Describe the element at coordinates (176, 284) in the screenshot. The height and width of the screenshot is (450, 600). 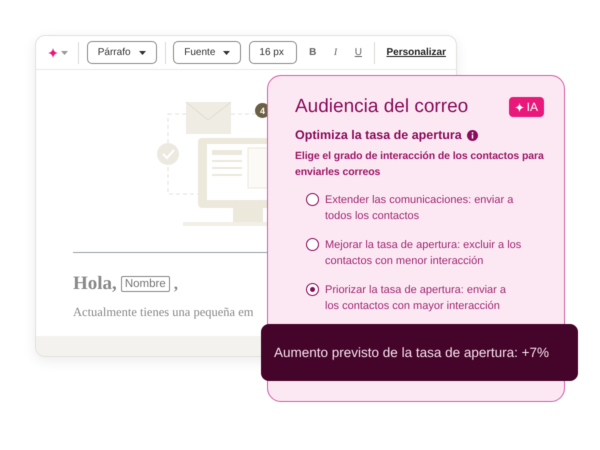
I see `greeting-comma: ,` at that location.